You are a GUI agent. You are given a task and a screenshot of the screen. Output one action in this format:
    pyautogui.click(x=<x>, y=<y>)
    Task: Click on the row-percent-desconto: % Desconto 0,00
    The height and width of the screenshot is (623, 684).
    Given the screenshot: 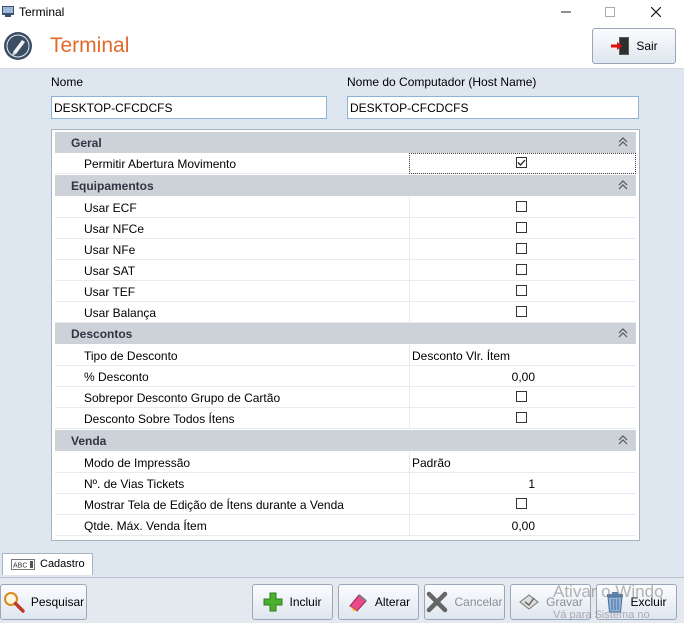 What is the action you would take?
    pyautogui.click(x=345, y=376)
    